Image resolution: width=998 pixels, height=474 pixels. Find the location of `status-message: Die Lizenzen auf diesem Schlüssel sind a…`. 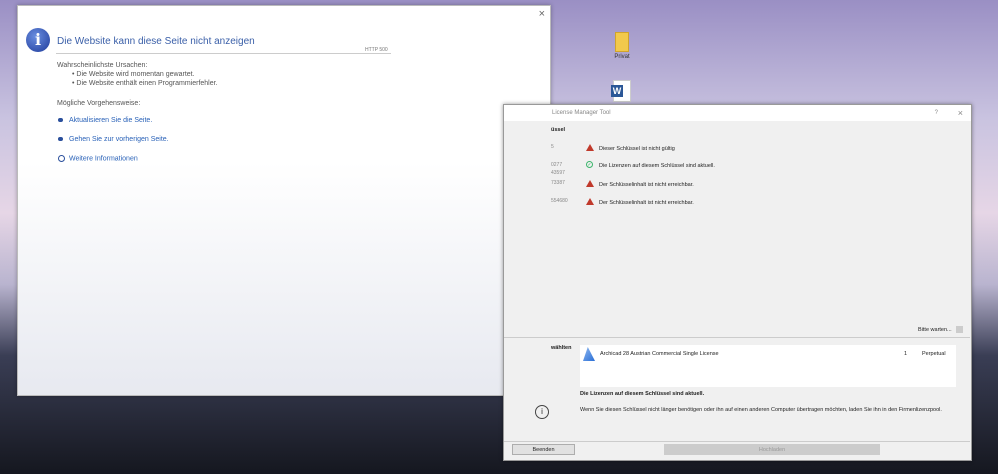

status-message: Die Lizenzen auf diesem Schlüssel sind a… is located at coordinates (642, 394).